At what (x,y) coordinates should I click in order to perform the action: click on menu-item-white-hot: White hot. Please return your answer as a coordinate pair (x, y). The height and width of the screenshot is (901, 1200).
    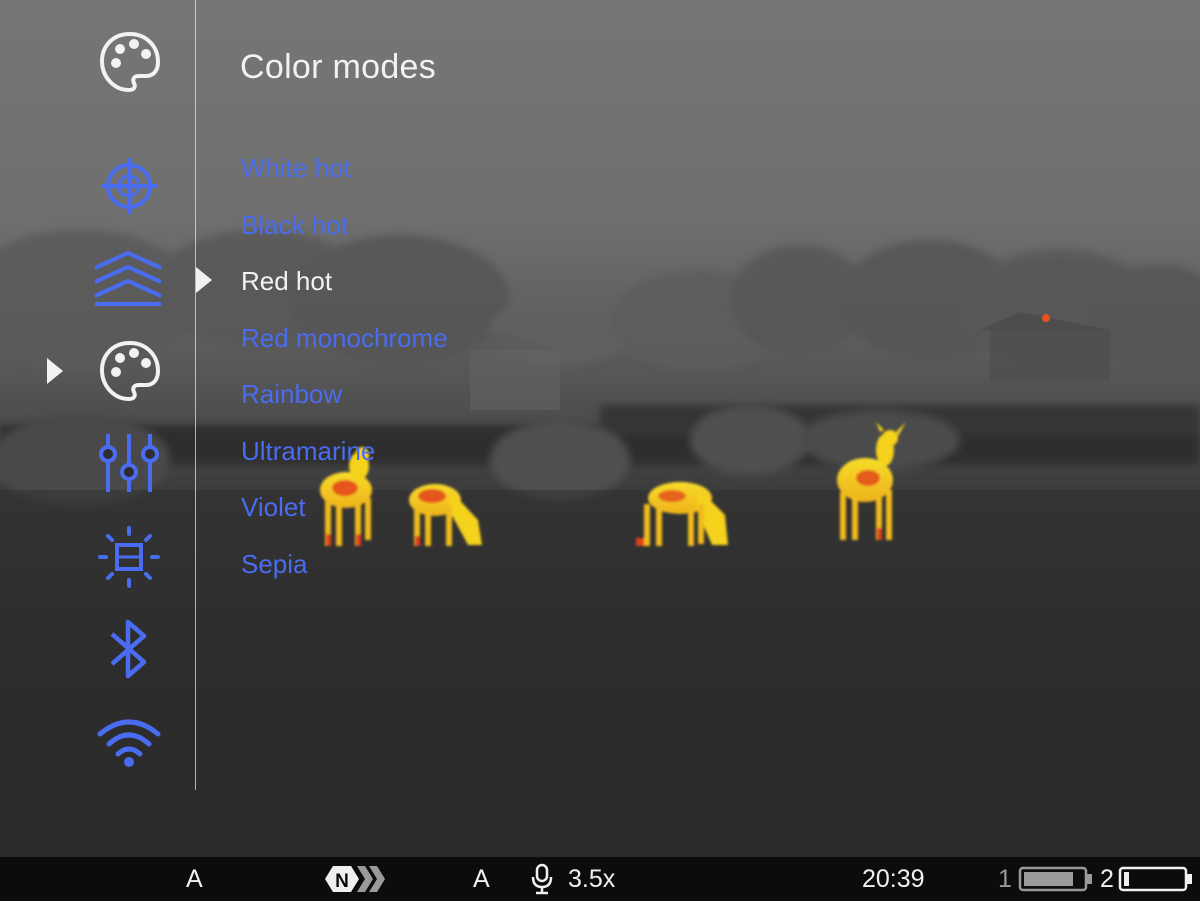
    Looking at the image, I should click on (296, 168).